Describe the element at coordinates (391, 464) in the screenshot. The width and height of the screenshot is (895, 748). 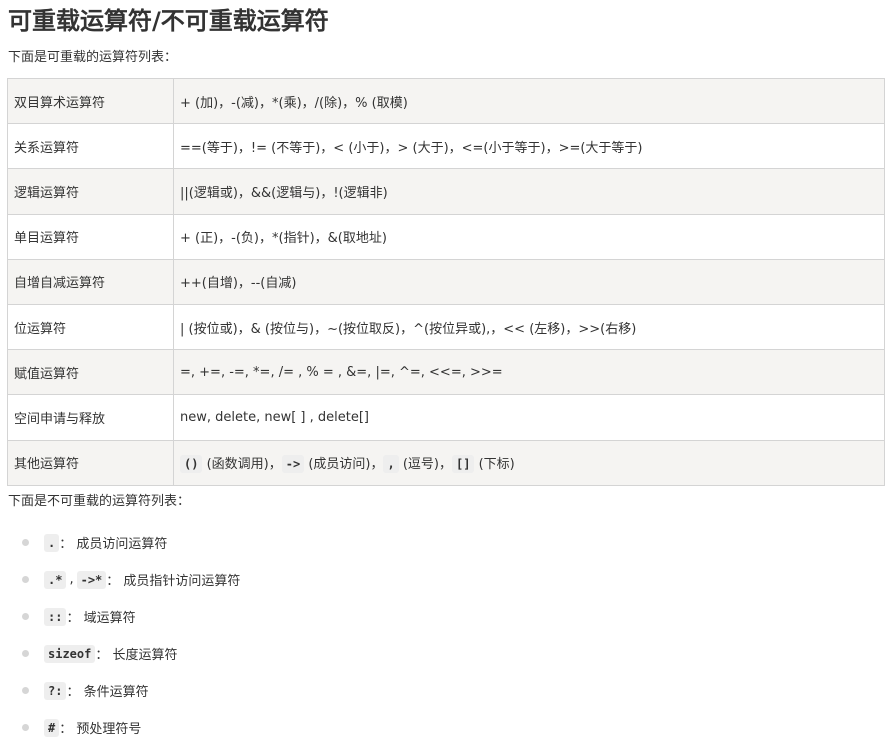
I see `operator-code: ,` at that location.